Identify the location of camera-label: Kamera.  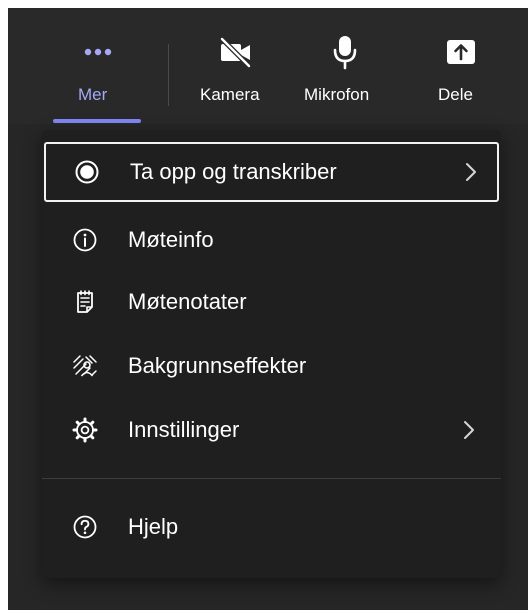
(230, 94).